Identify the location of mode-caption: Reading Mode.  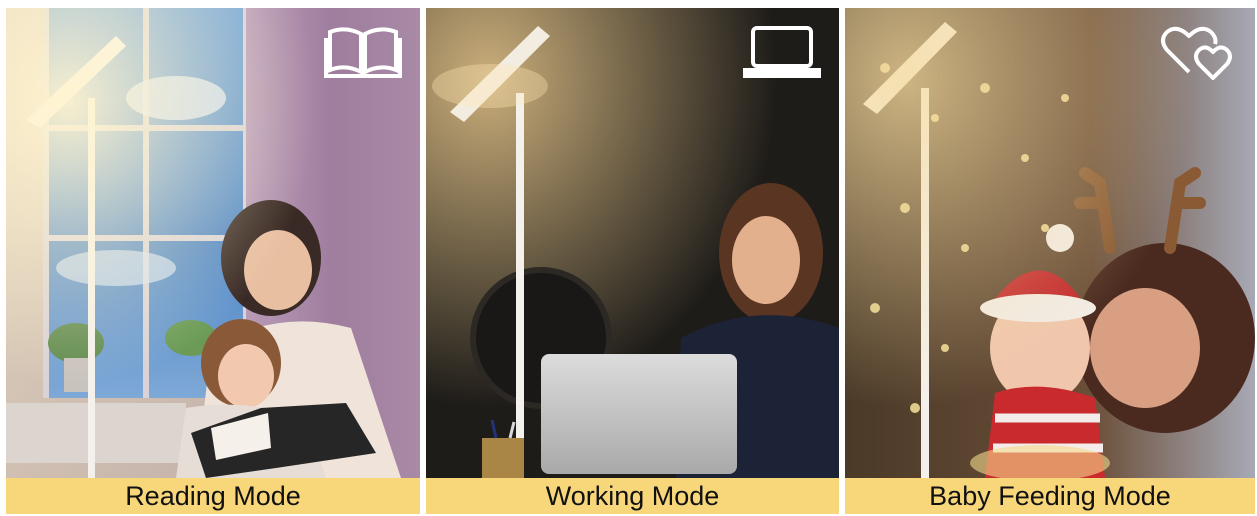
(213, 496).